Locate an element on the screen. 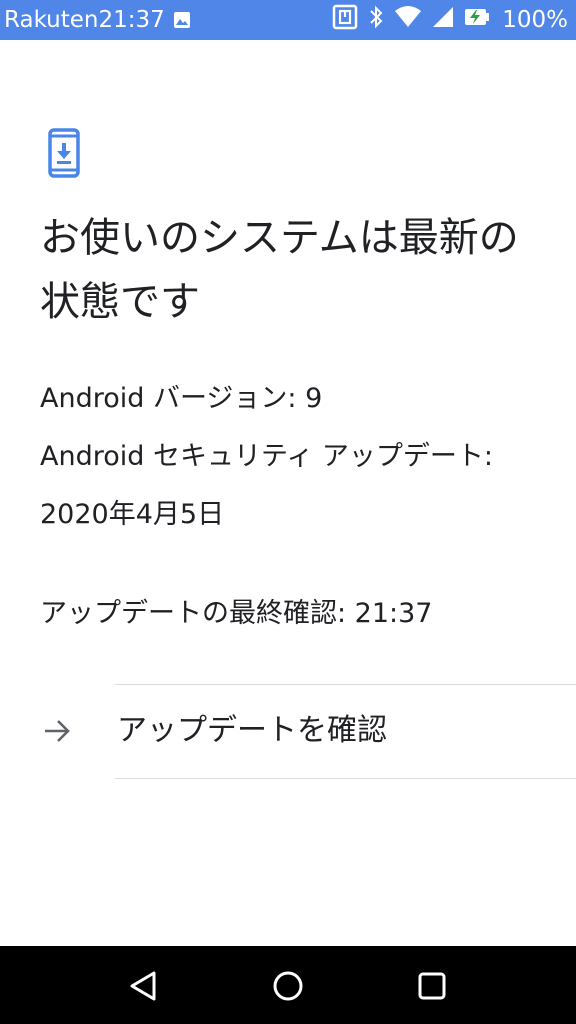 The height and width of the screenshot is (1024, 576). wifi-icon is located at coordinates (408, 20).